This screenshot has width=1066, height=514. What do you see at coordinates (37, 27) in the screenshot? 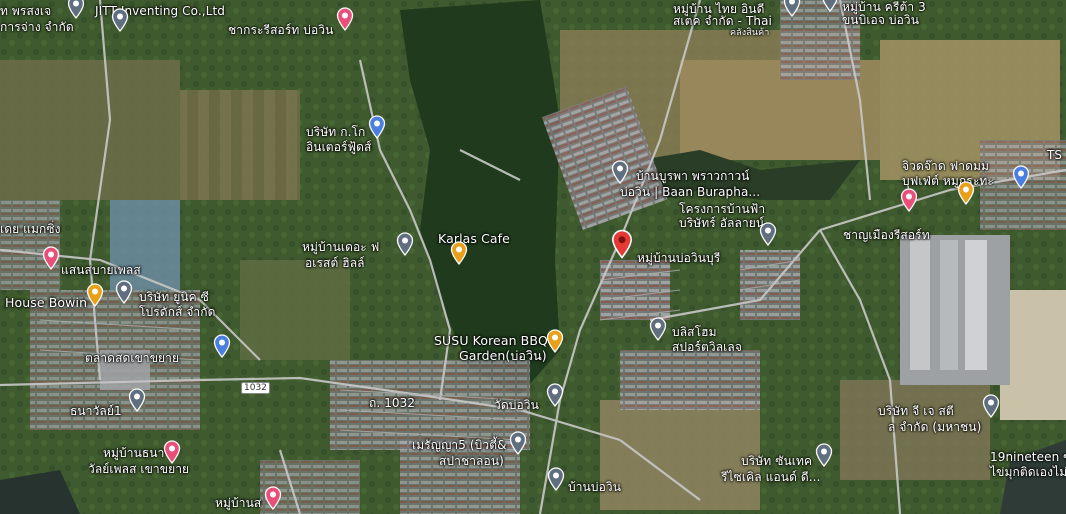
I see `label-company-top-left-2: การจ่าง จำกัด` at bounding box center [37, 27].